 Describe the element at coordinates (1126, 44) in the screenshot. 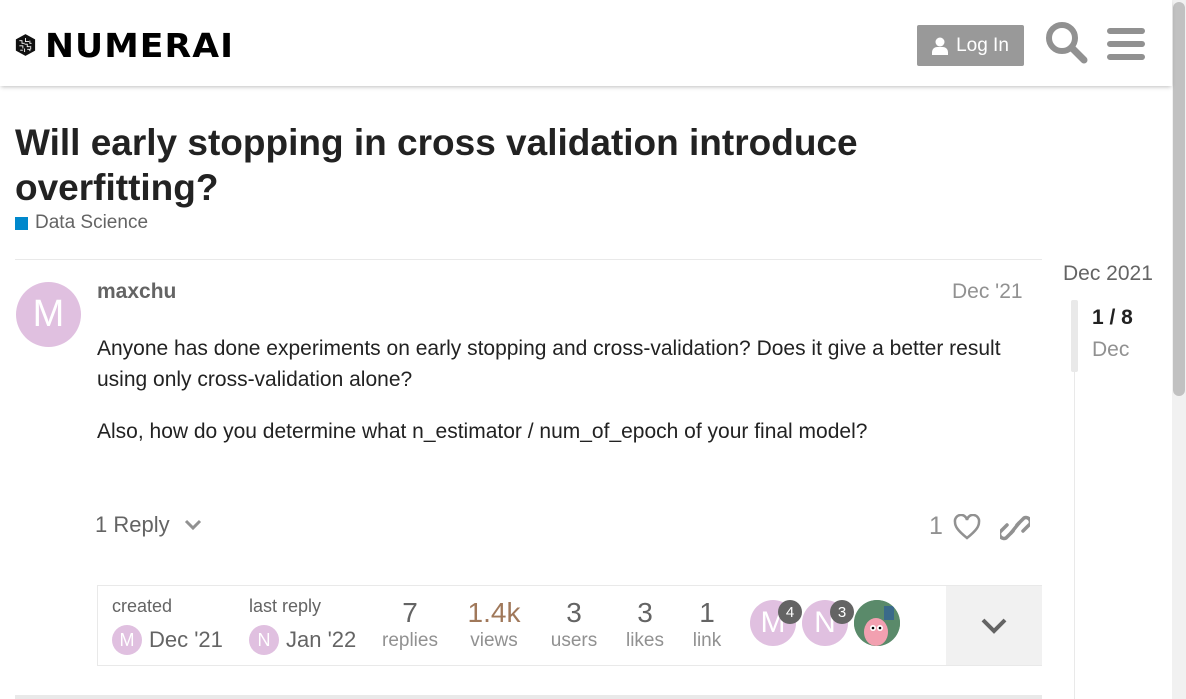

I see `hamburger-menu-icon` at that location.